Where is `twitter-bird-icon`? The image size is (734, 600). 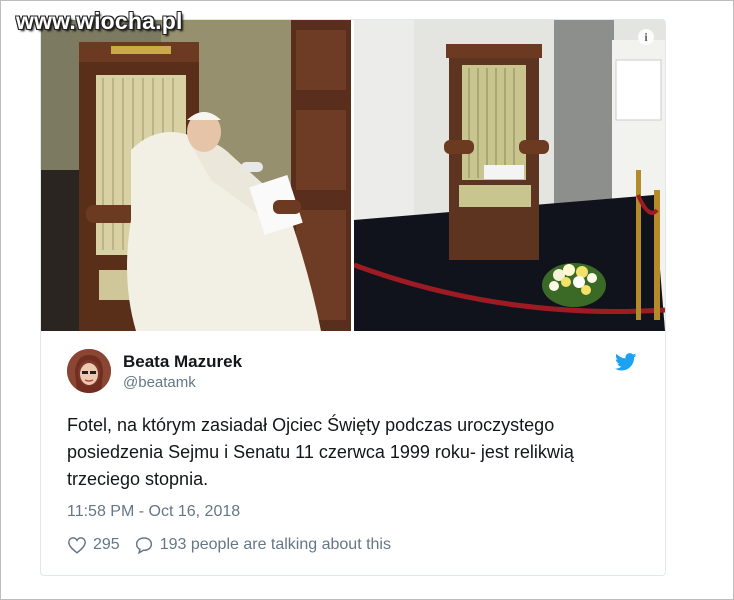 twitter-bird-icon is located at coordinates (626, 362).